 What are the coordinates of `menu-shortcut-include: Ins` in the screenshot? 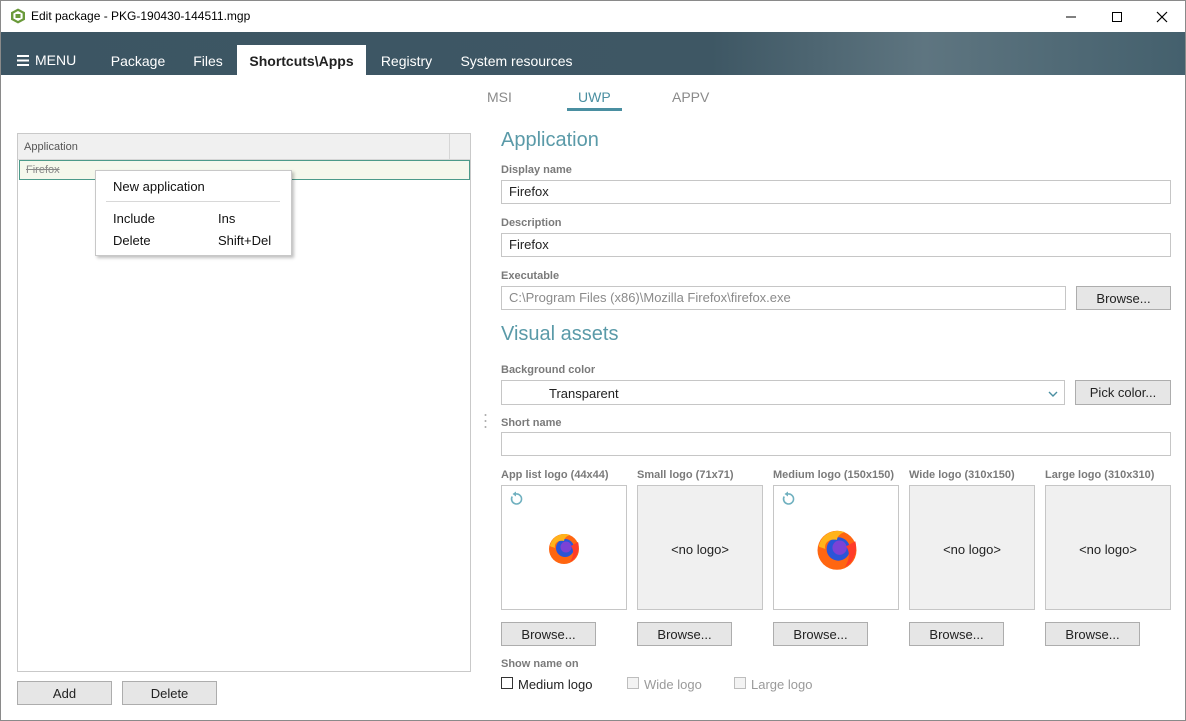 It's located at (227, 218).